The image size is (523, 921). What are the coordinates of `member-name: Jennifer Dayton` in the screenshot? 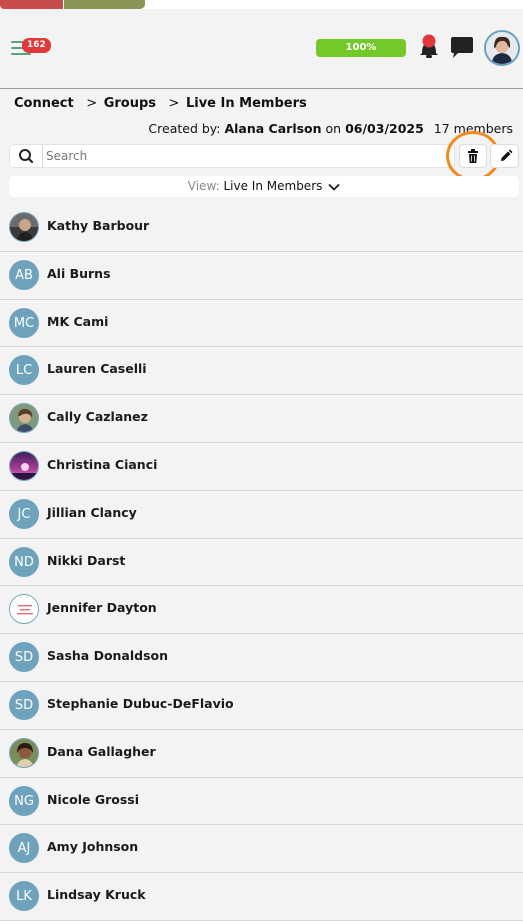 It's located at (102, 607).